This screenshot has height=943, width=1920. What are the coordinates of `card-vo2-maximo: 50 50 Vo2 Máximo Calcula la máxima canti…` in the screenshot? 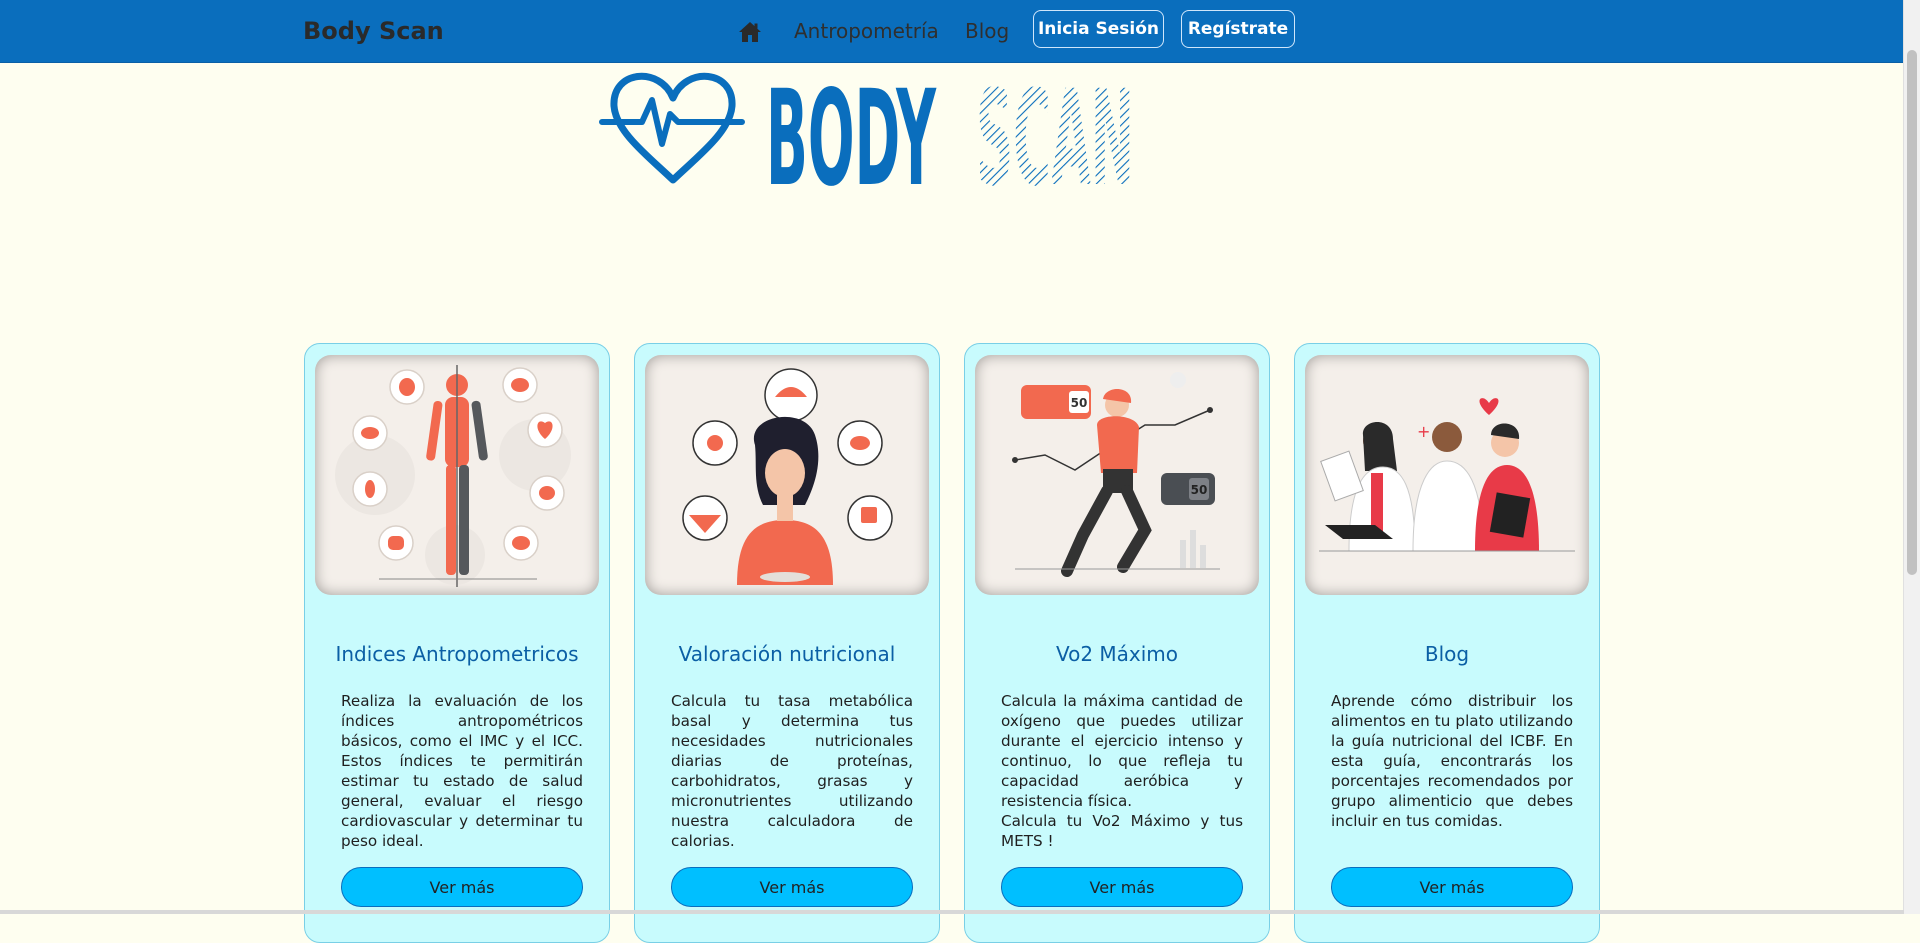 It's located at (1117, 643).